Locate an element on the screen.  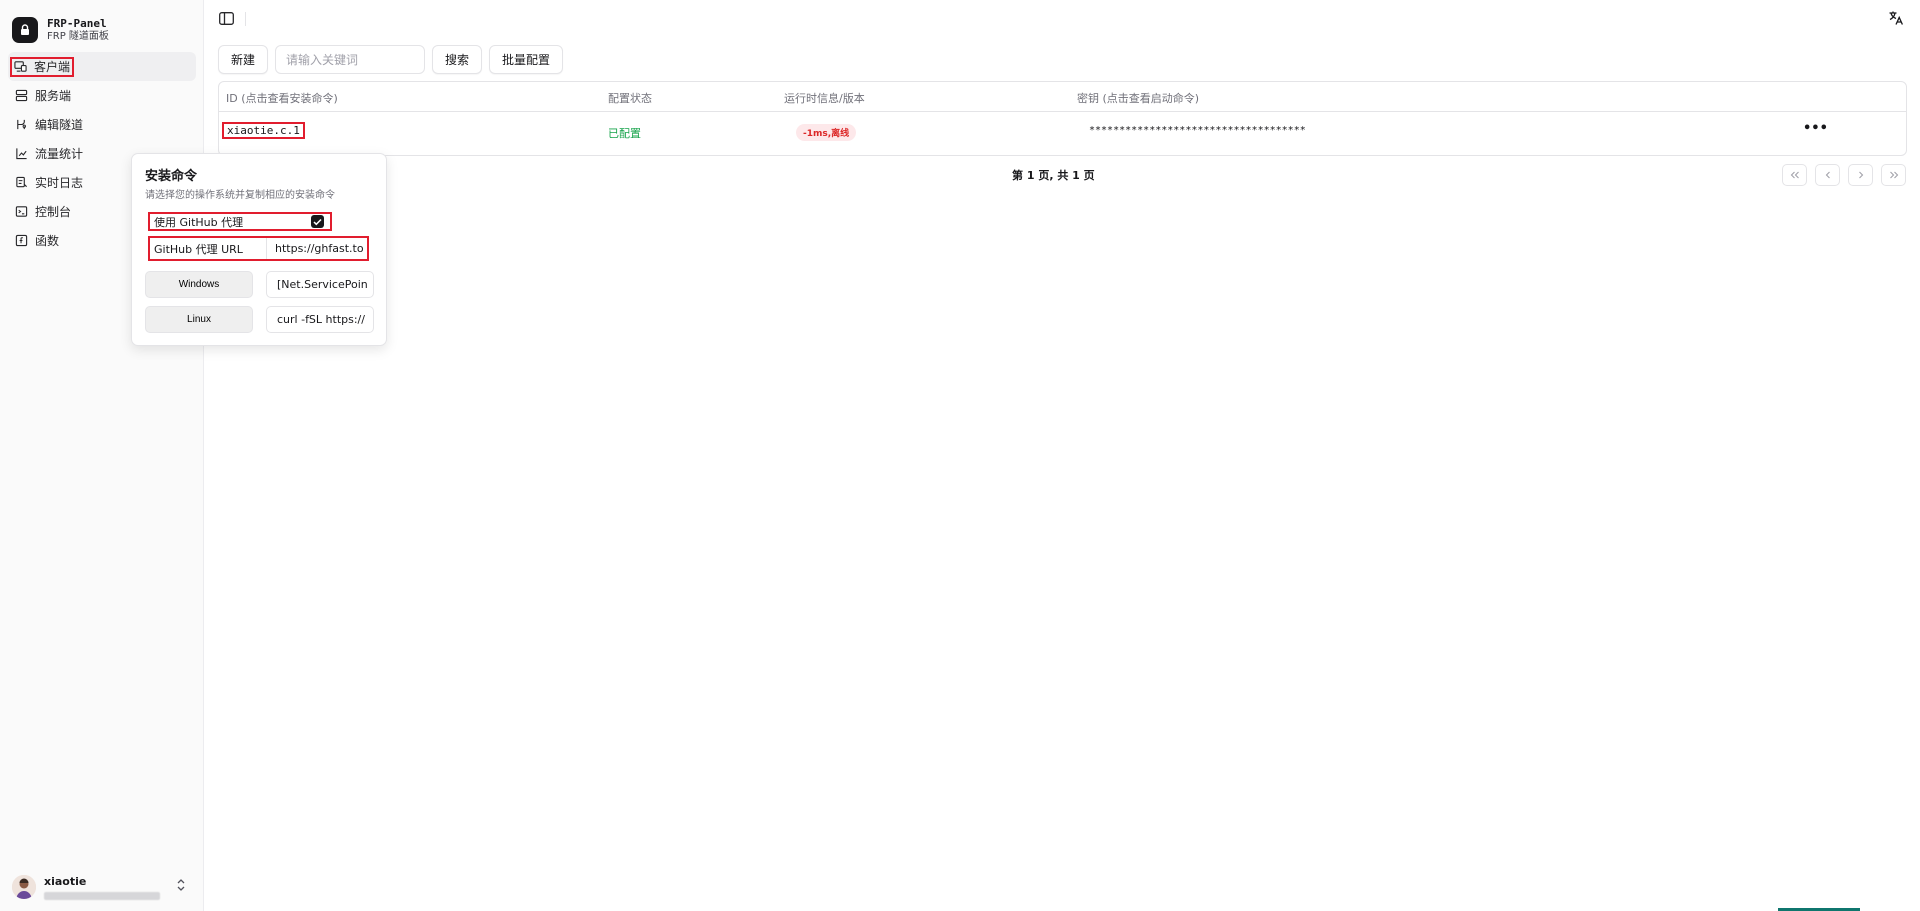
windows-command-field: [Net.ServicePoin is located at coordinates (320, 284).